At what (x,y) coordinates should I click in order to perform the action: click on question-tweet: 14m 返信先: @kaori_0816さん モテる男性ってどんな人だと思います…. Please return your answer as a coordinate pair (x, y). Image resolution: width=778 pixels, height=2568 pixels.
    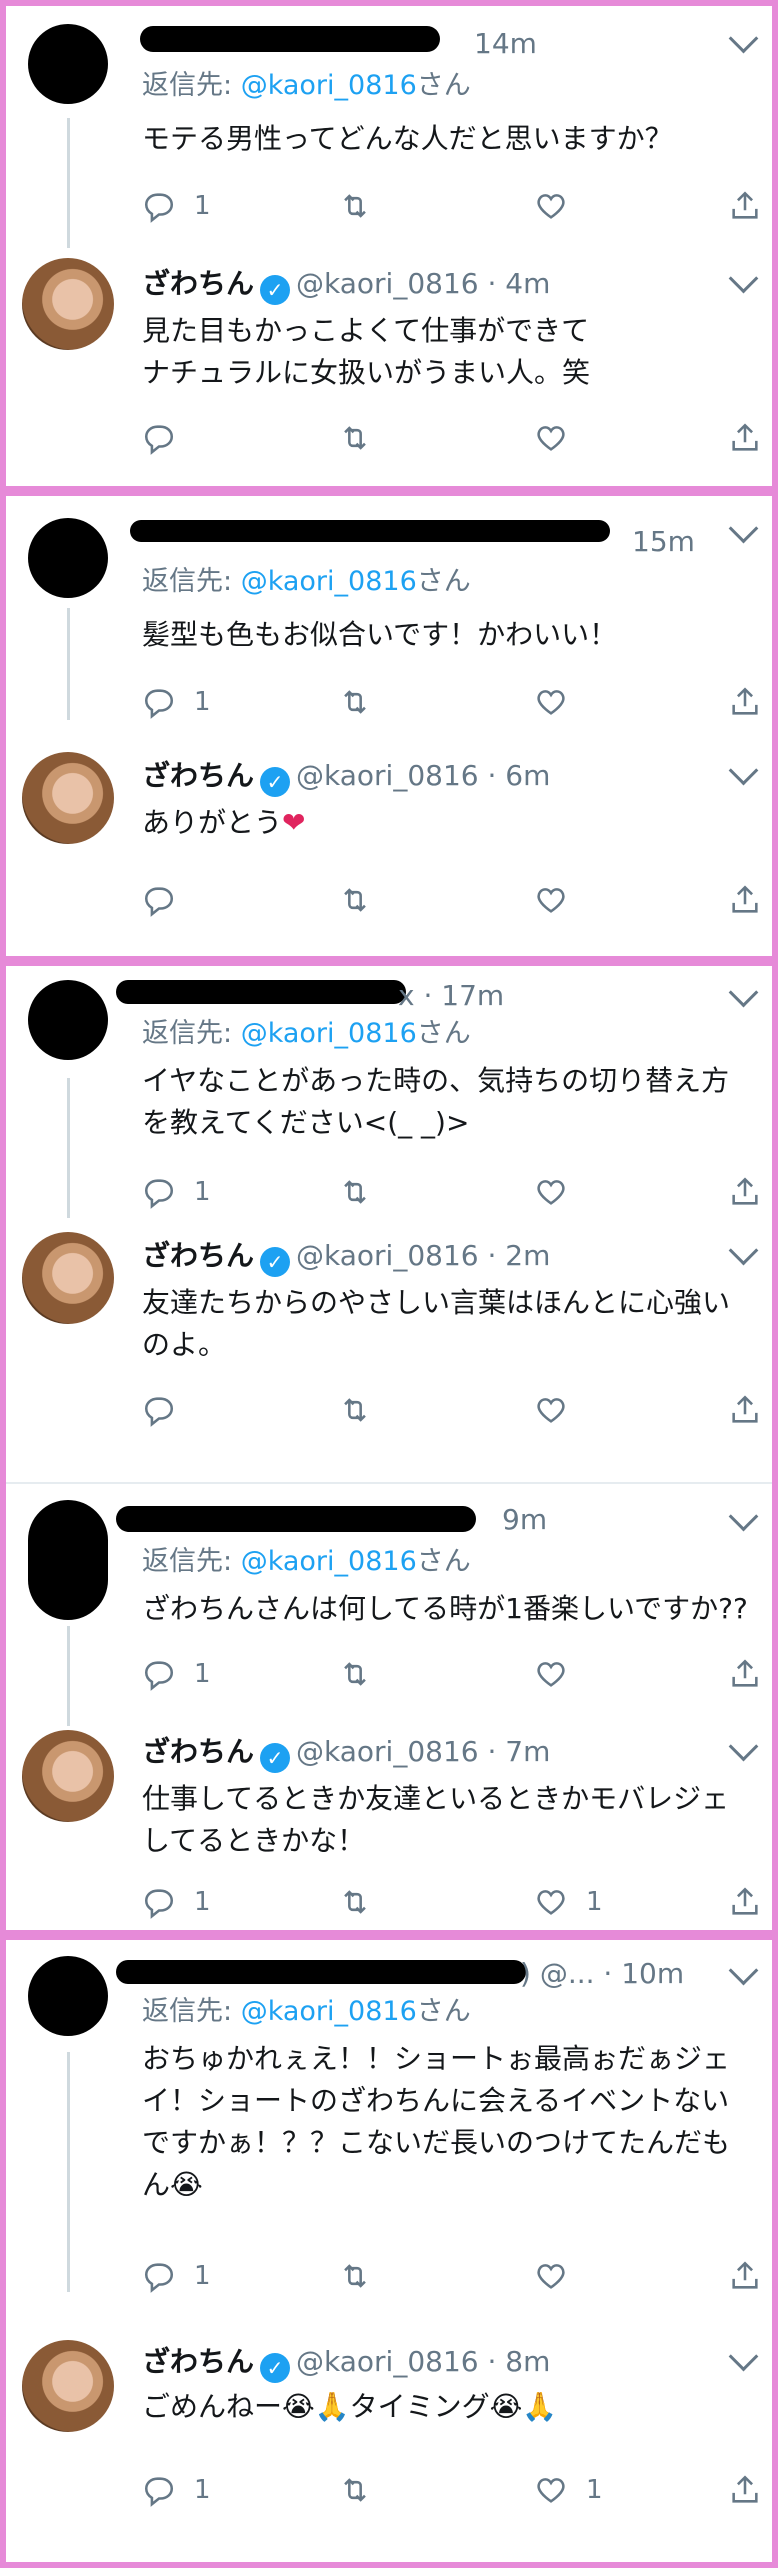
    Looking at the image, I should click on (389, 127).